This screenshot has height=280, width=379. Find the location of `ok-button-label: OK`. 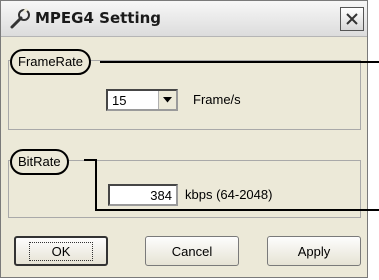

ok-button-label: OK is located at coordinates (61, 251).